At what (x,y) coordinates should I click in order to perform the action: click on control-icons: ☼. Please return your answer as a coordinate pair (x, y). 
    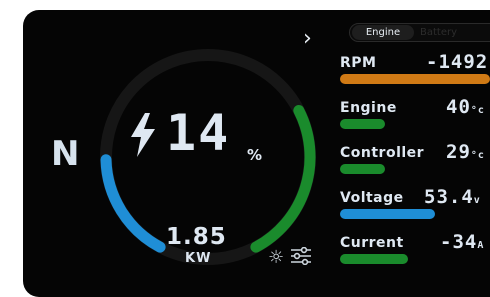
    Looking at the image, I should click on (290, 257).